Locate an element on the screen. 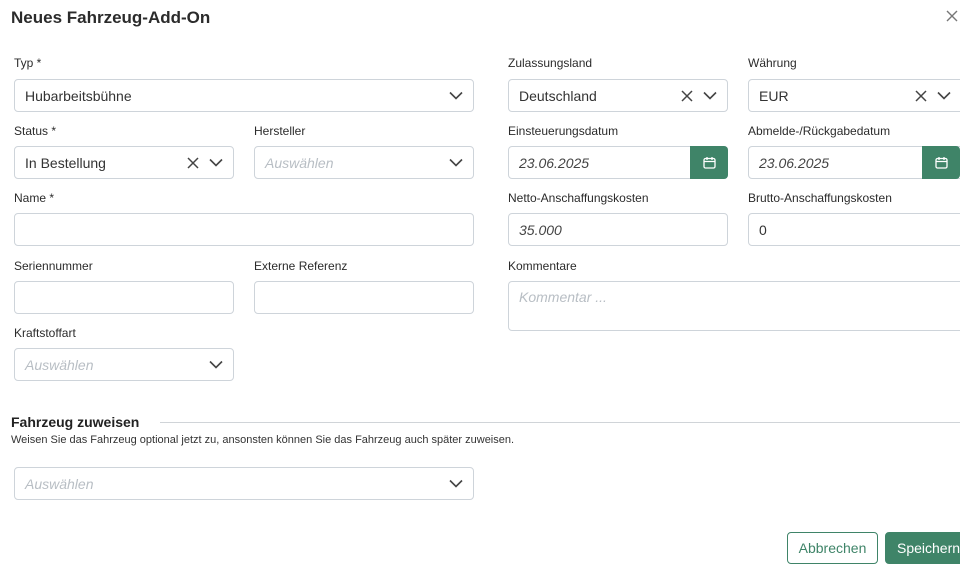 This screenshot has width=960, height=567. einsteuerungsdatum-value: 23.06.2025 is located at coordinates (554, 162).